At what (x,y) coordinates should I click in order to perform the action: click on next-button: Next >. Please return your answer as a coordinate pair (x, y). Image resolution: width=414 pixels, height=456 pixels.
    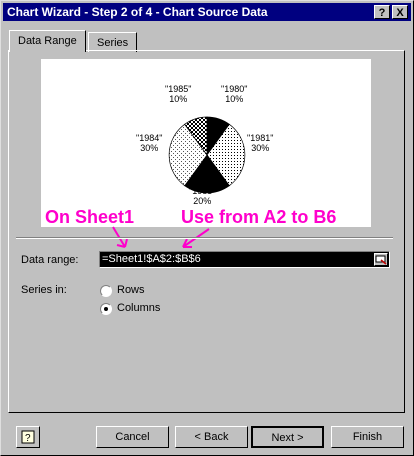
    Looking at the image, I should click on (287, 437).